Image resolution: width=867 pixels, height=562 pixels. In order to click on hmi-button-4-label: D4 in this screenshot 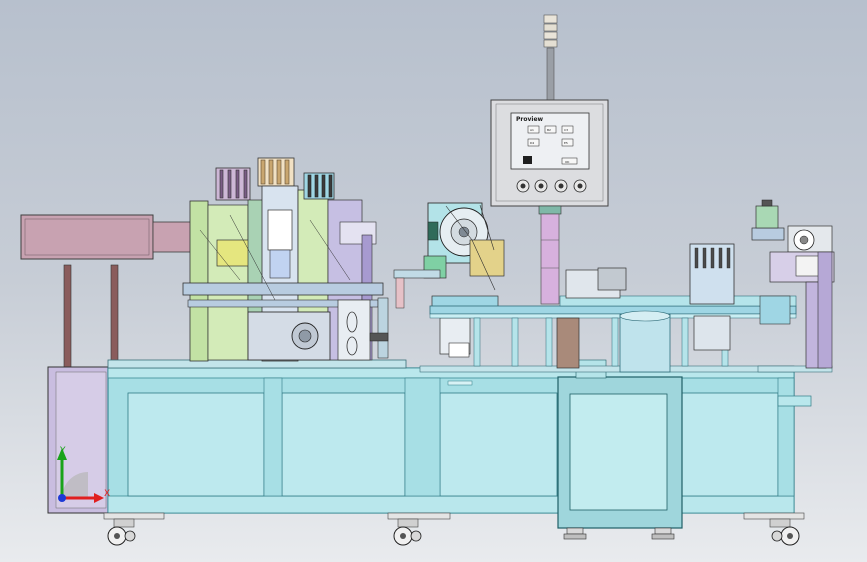, I will do `click(532, 143)`.